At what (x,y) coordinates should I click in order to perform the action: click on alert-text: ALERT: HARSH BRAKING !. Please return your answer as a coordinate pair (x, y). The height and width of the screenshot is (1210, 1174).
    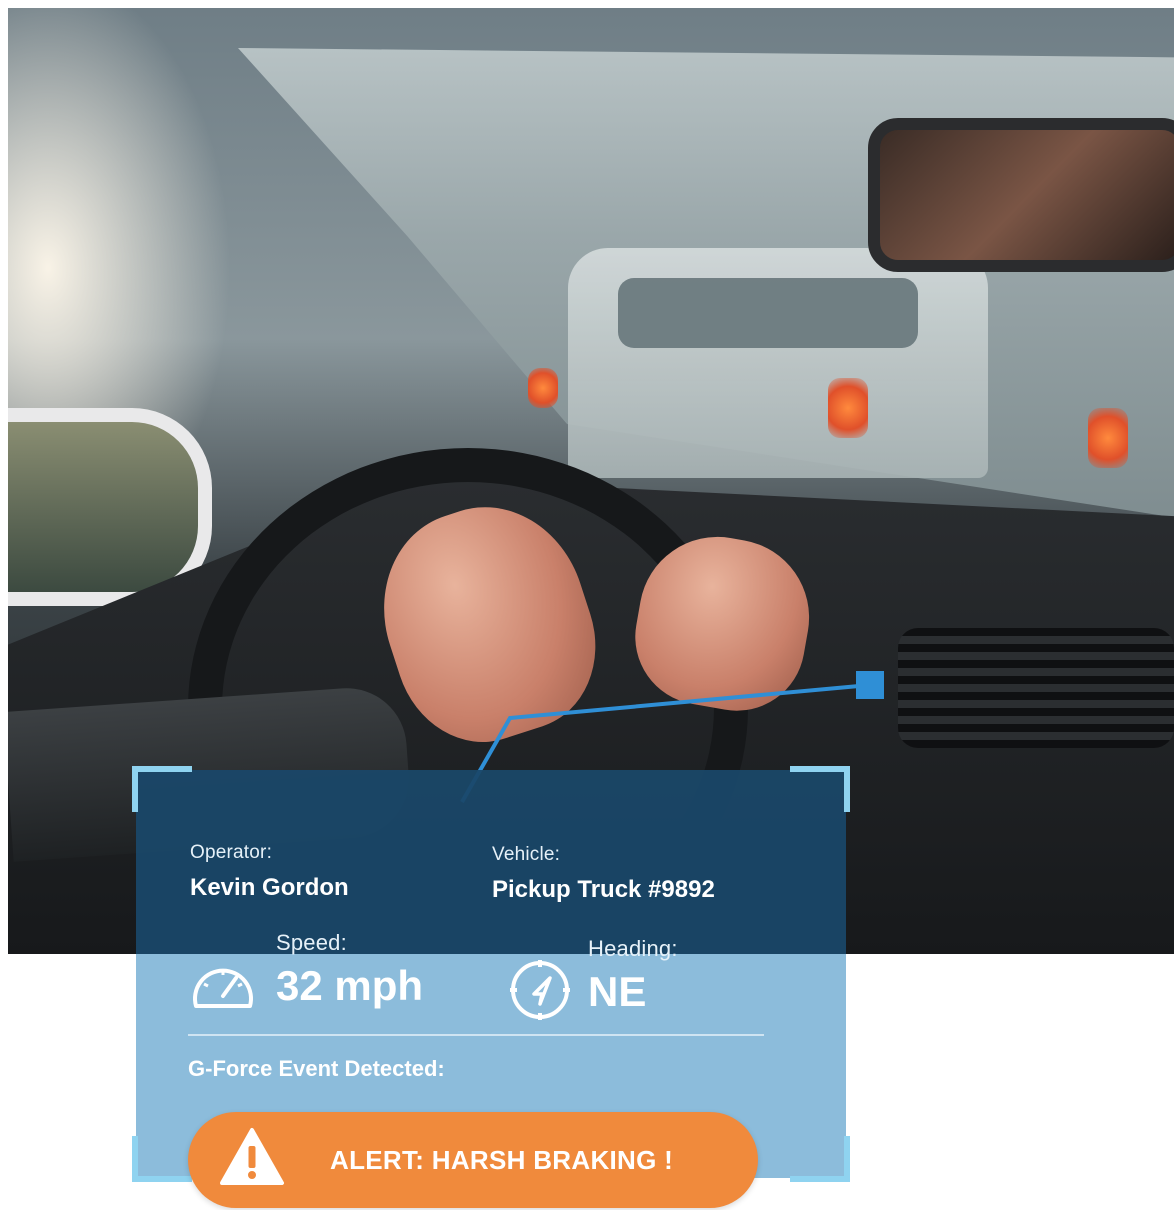
    Looking at the image, I should click on (502, 1160).